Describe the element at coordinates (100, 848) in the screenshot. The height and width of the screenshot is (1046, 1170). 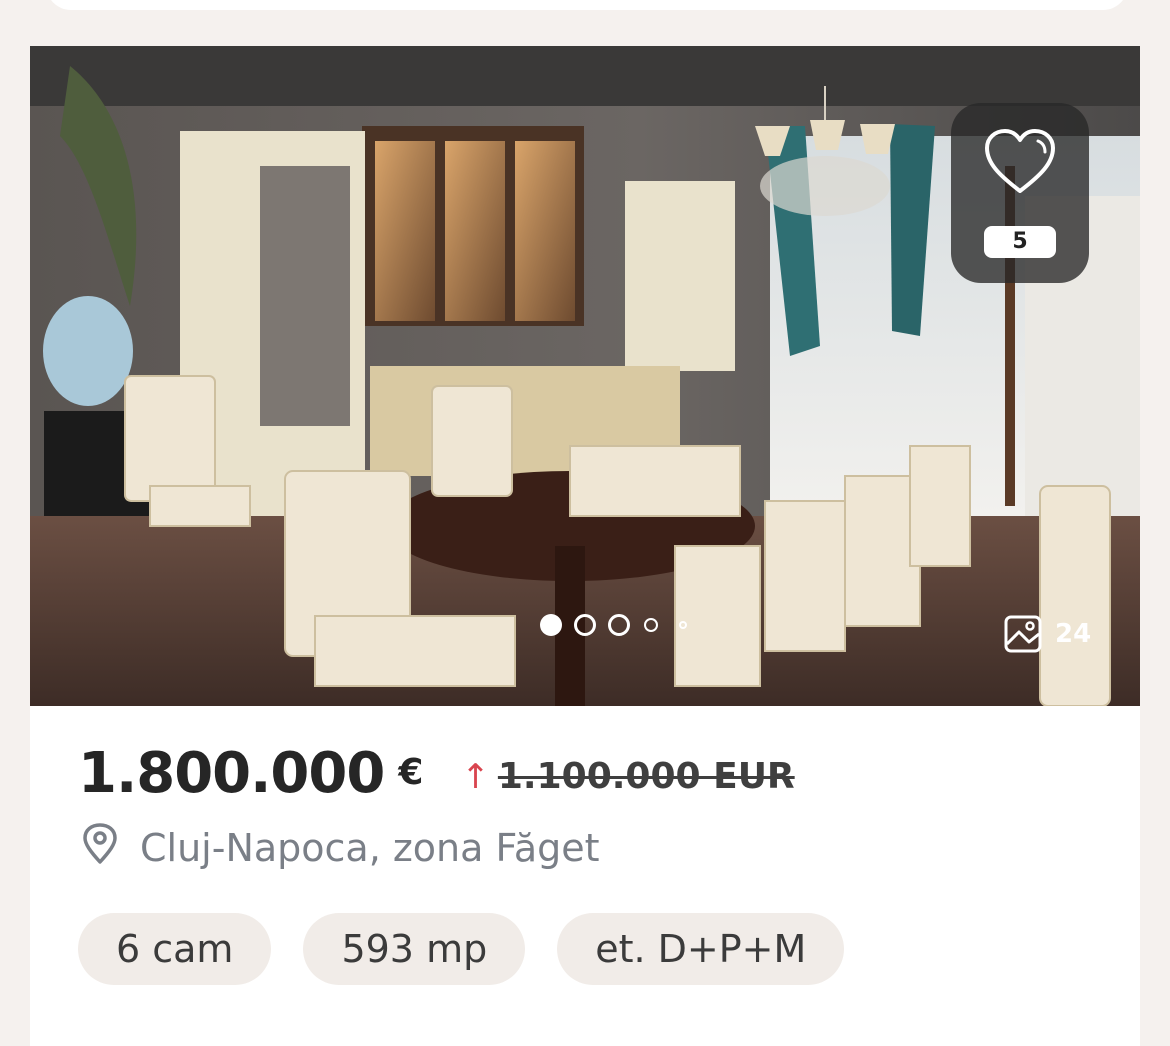
I see `map-pin-icon` at that location.